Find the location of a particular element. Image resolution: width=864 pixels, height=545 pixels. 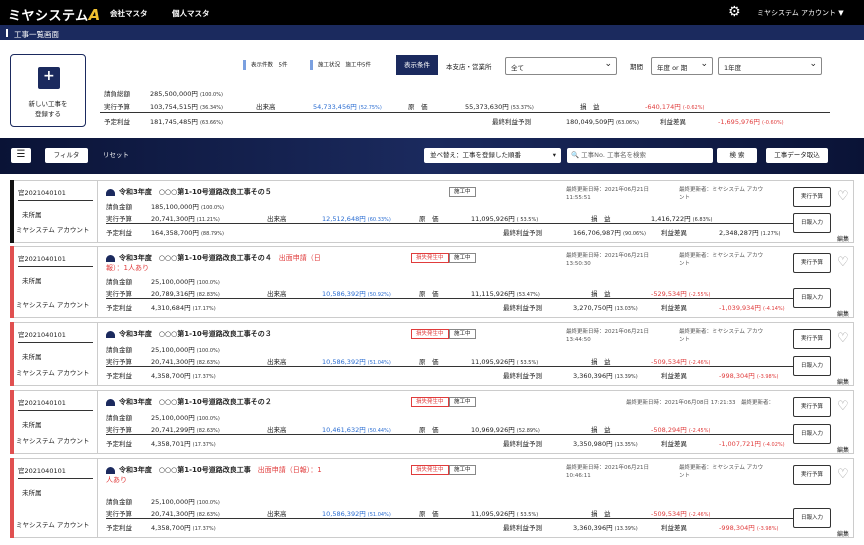

summary-cost-label: 原 価 is located at coordinates (418, 107).